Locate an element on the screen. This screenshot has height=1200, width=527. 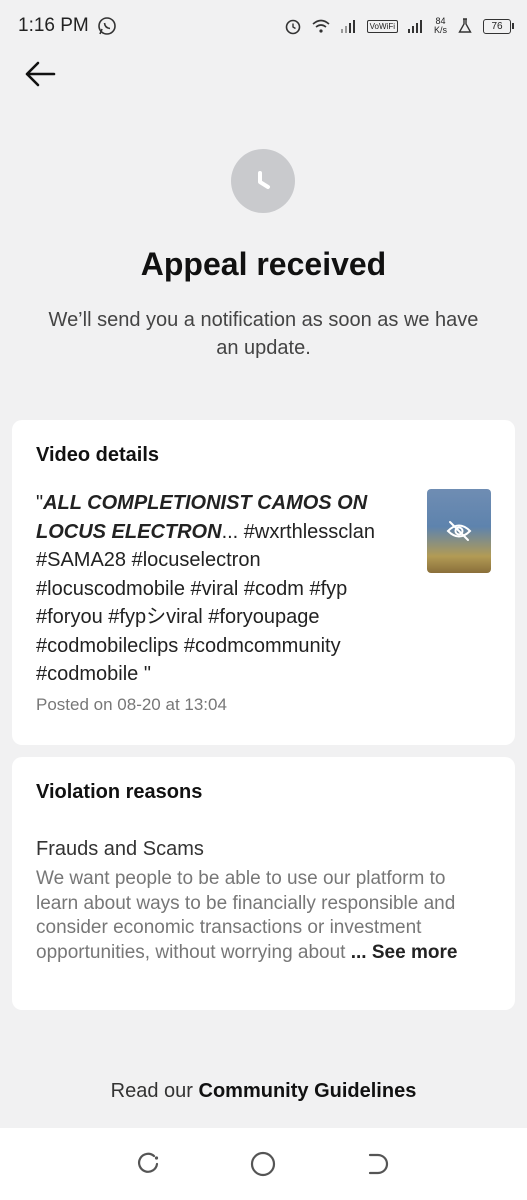
system-nav-bar is located at coordinates (263, 1164).